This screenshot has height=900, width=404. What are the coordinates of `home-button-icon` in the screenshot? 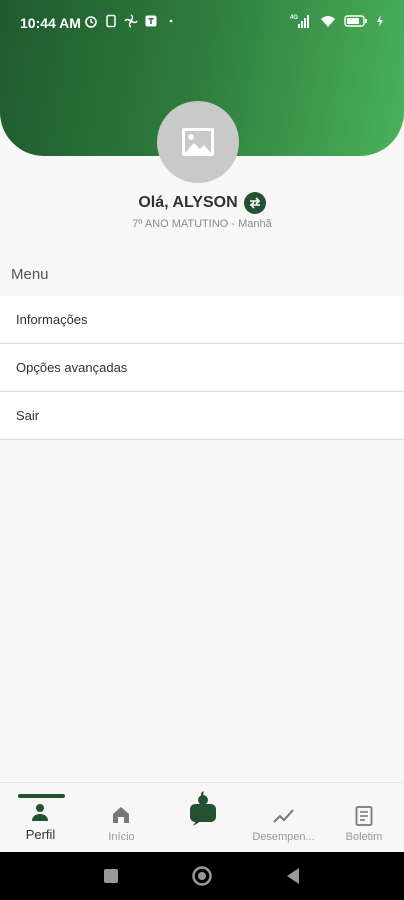 It's located at (202, 876).